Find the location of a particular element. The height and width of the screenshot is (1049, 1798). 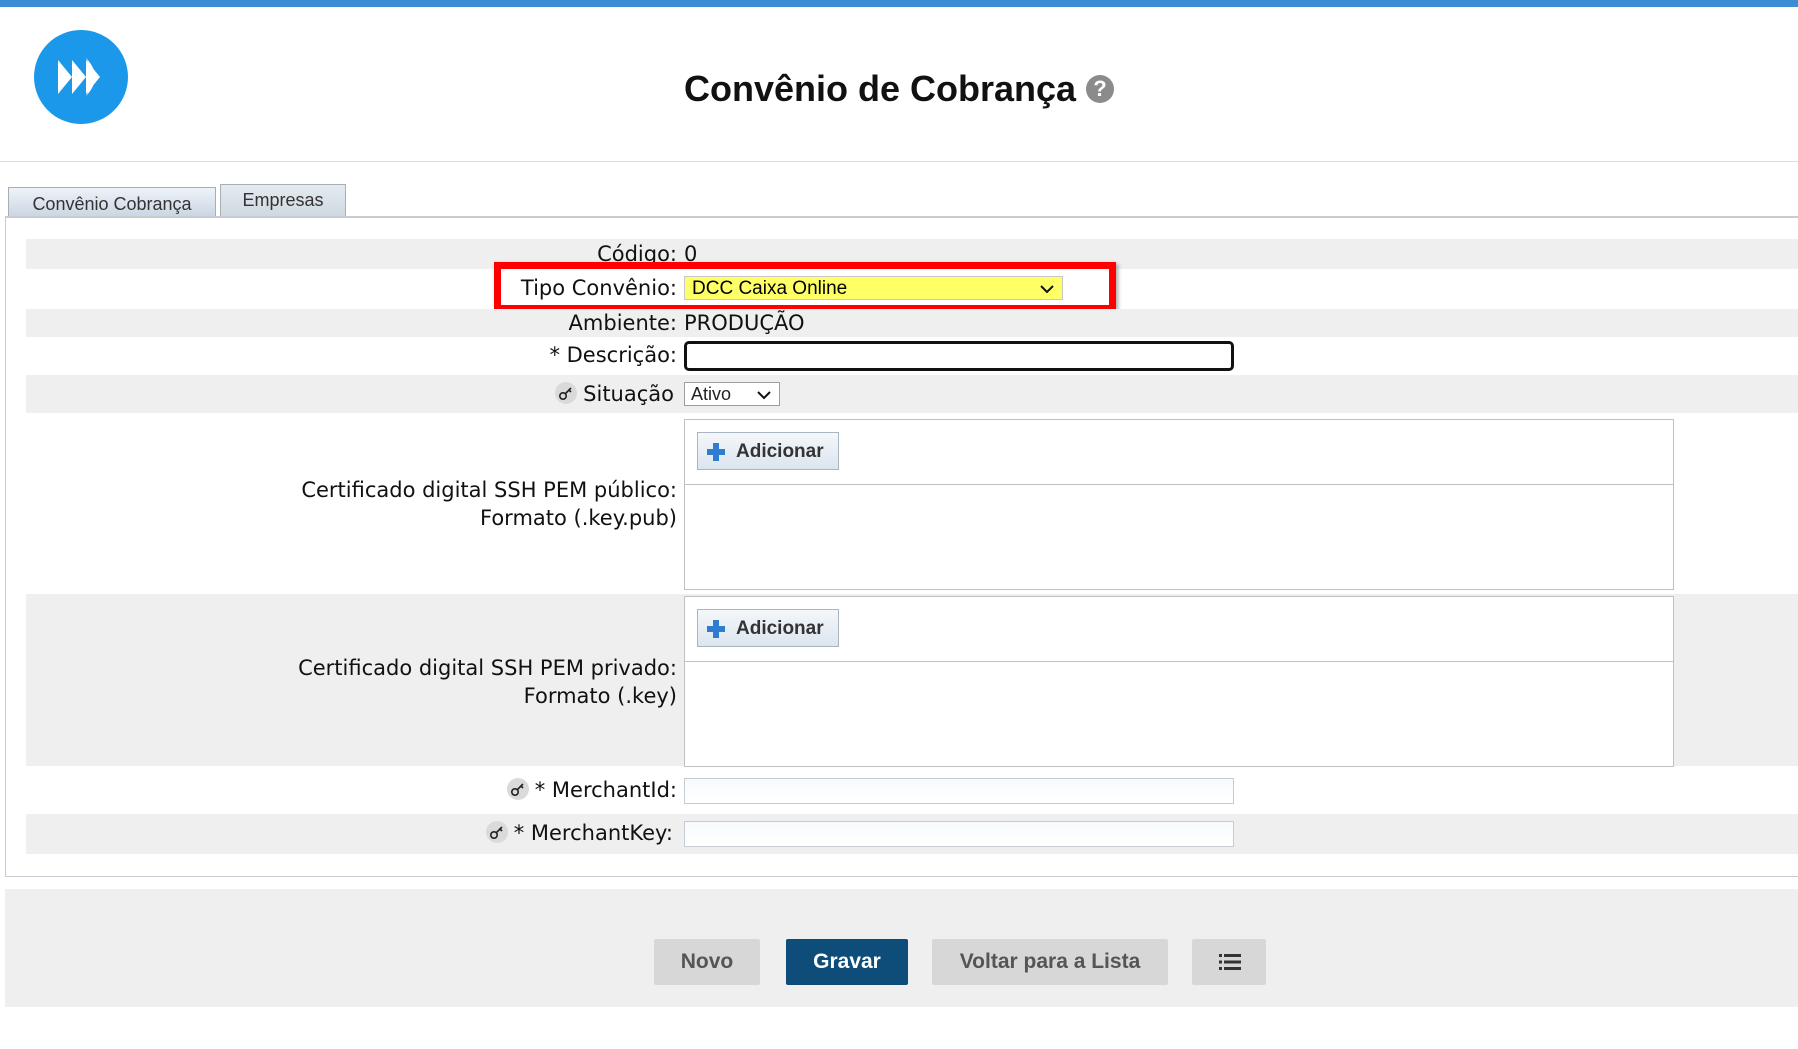

cert-privado-upload: Adicionar is located at coordinates (1179, 681).